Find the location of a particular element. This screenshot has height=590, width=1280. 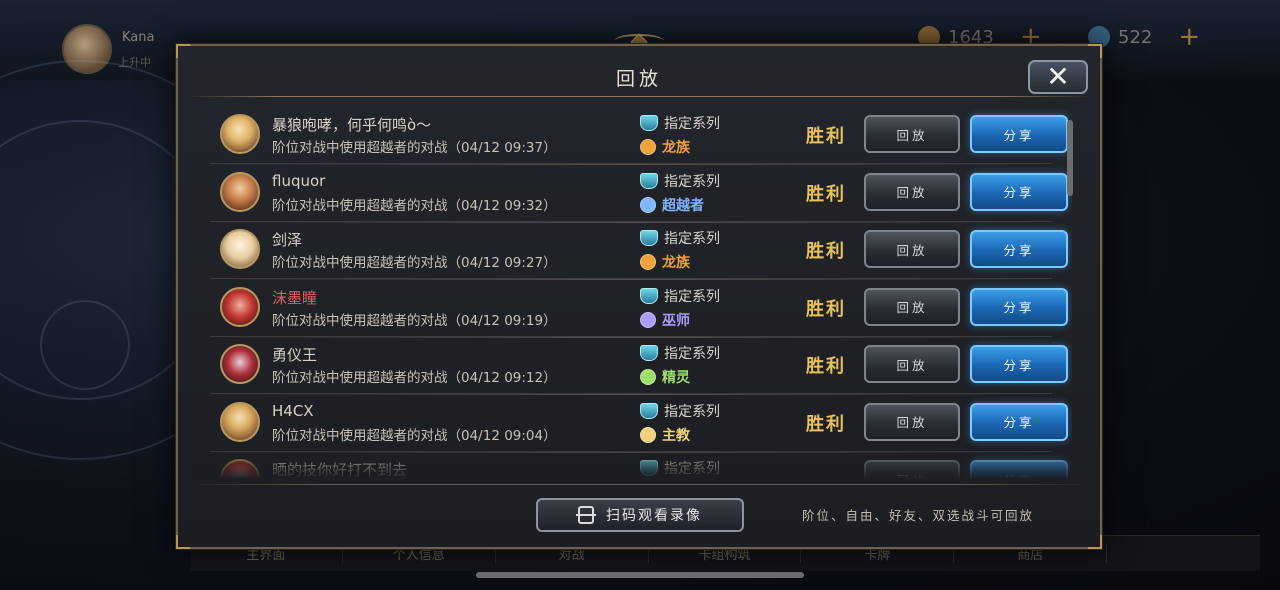

opponent-name: fluquor is located at coordinates (299, 180).